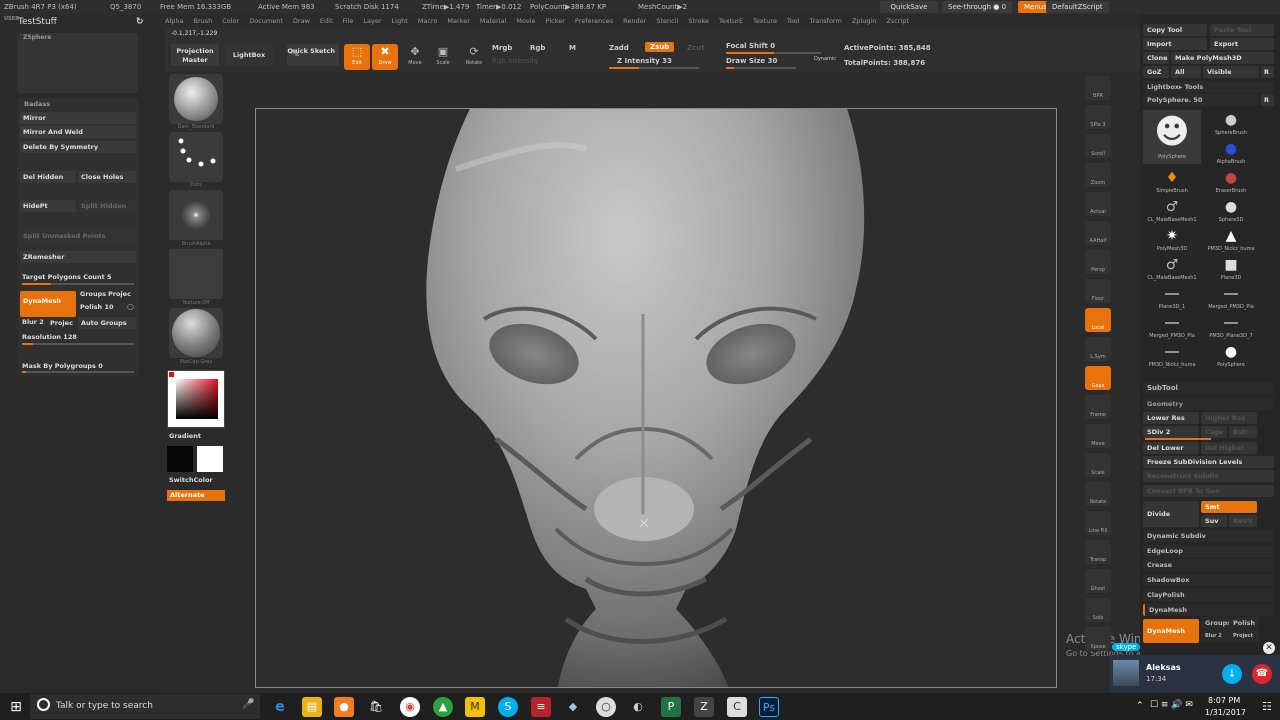  What do you see at coordinates (196, 333) in the screenshot?
I see `material-thumbnail` at bounding box center [196, 333].